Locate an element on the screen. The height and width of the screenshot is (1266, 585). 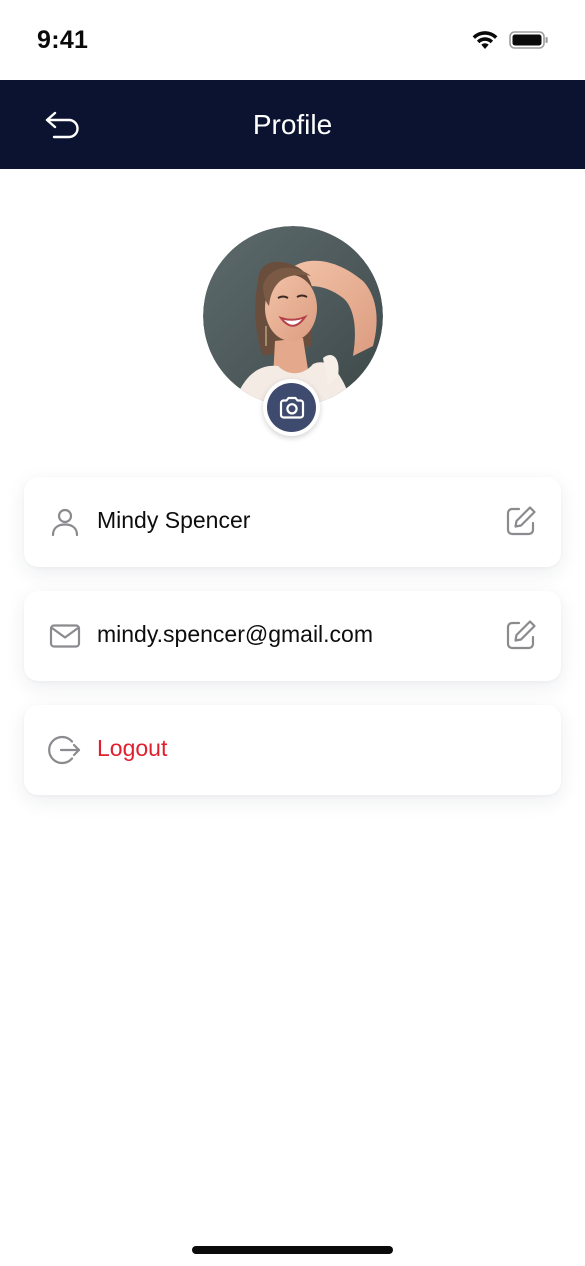
edit-name-button is located at coordinates (521, 521).